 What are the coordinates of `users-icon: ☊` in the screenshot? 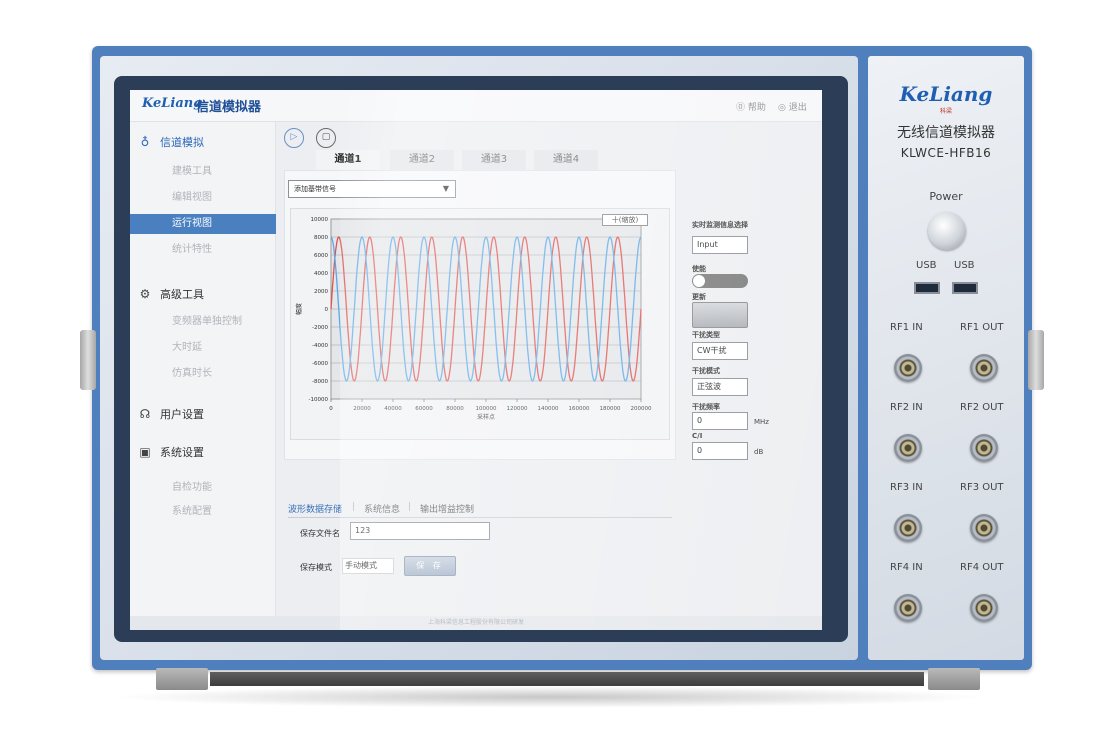 It's located at (145, 414).